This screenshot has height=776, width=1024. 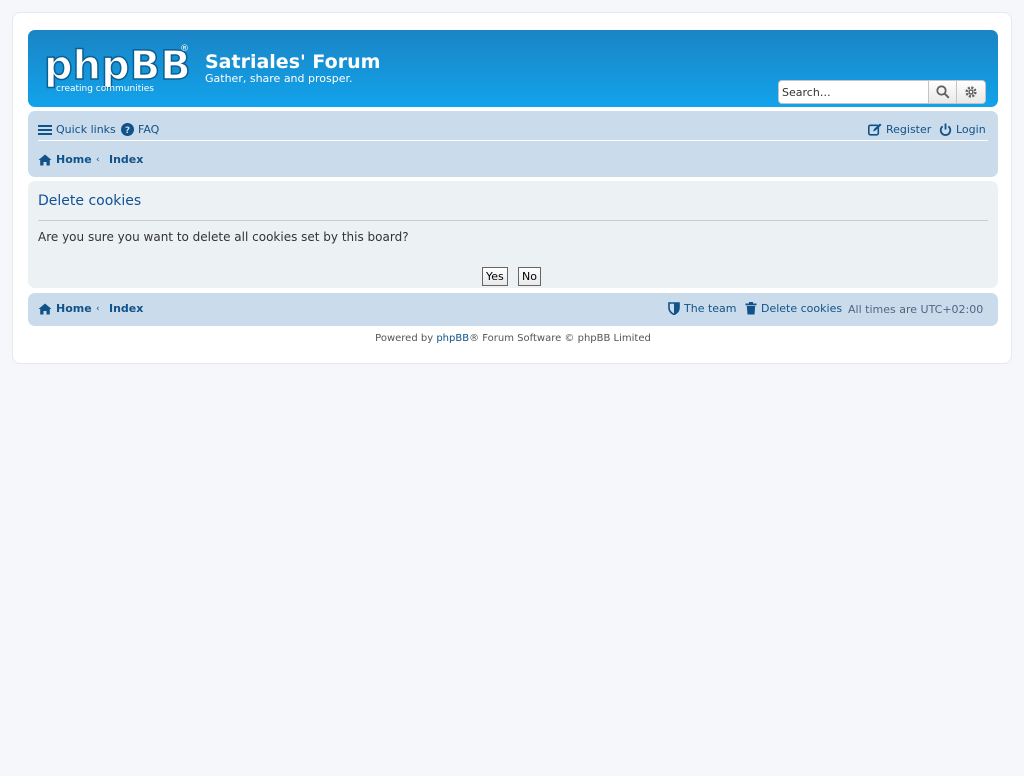 I want to click on copyright-text: ® Forum Software © phpBB Limited, so click(x=560, y=338).